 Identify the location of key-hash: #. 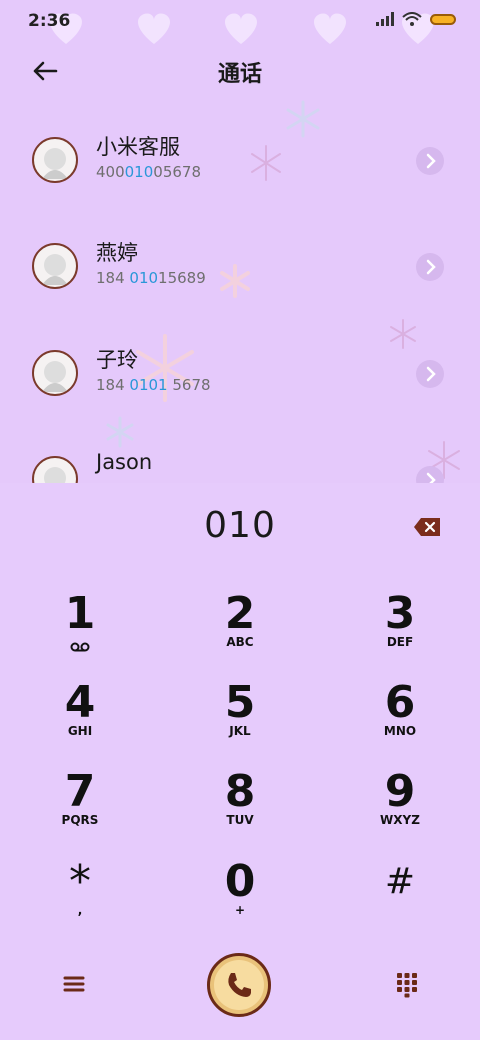
(400, 899).